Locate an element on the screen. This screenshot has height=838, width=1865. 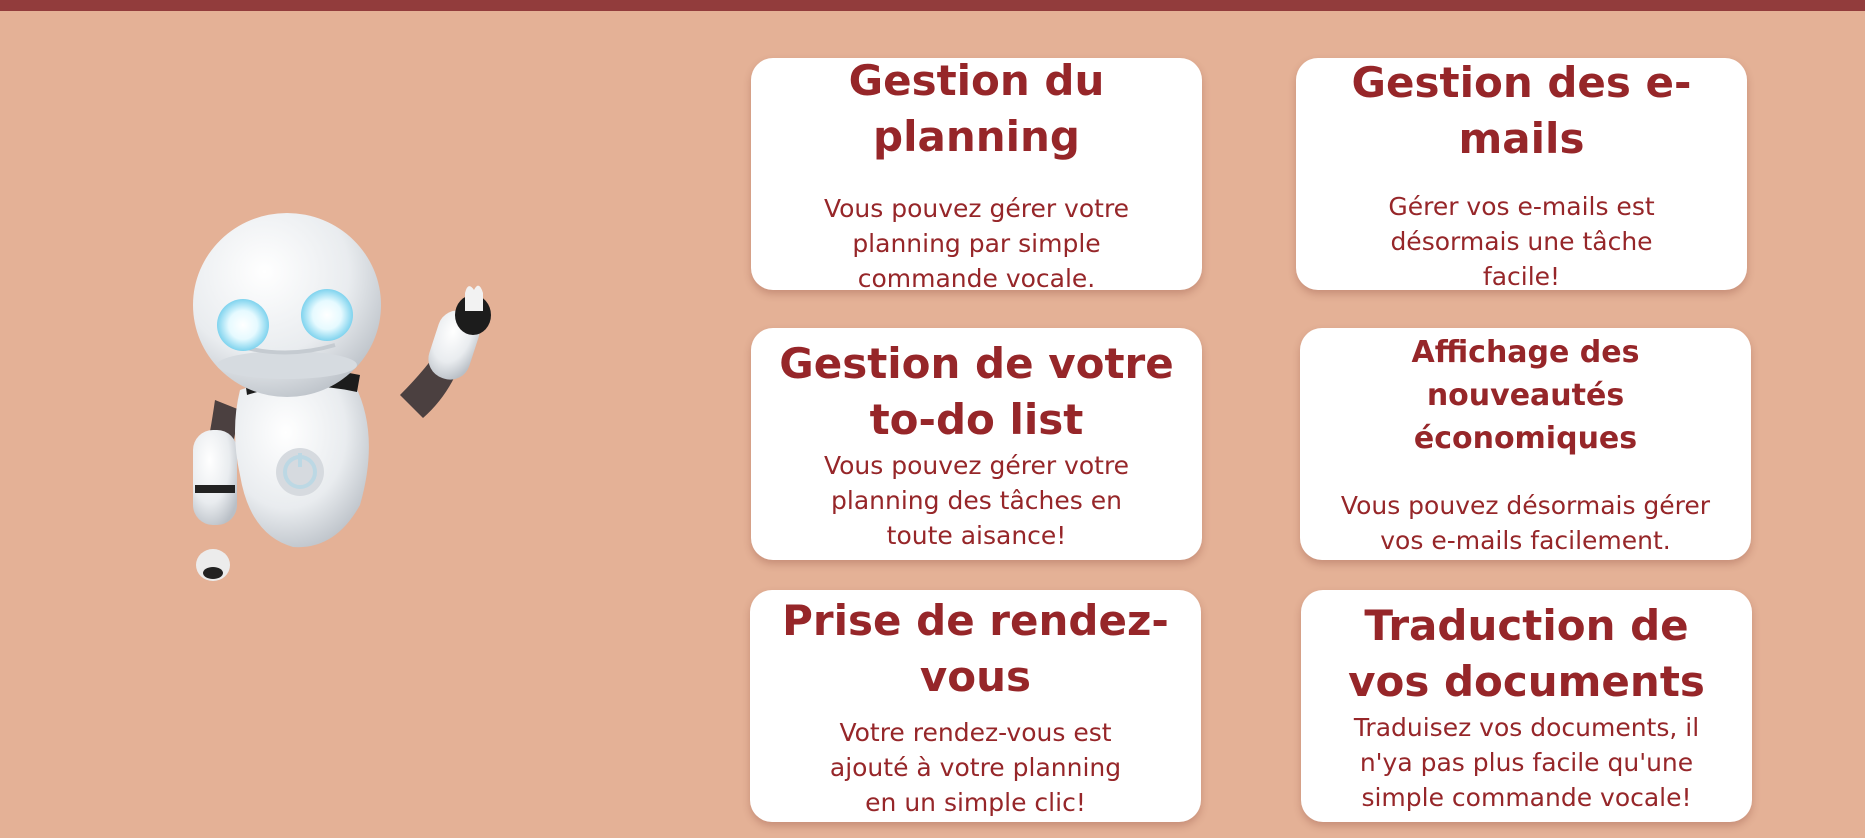
feature-title: Gestion des e-mails is located at coordinates (1521, 110).